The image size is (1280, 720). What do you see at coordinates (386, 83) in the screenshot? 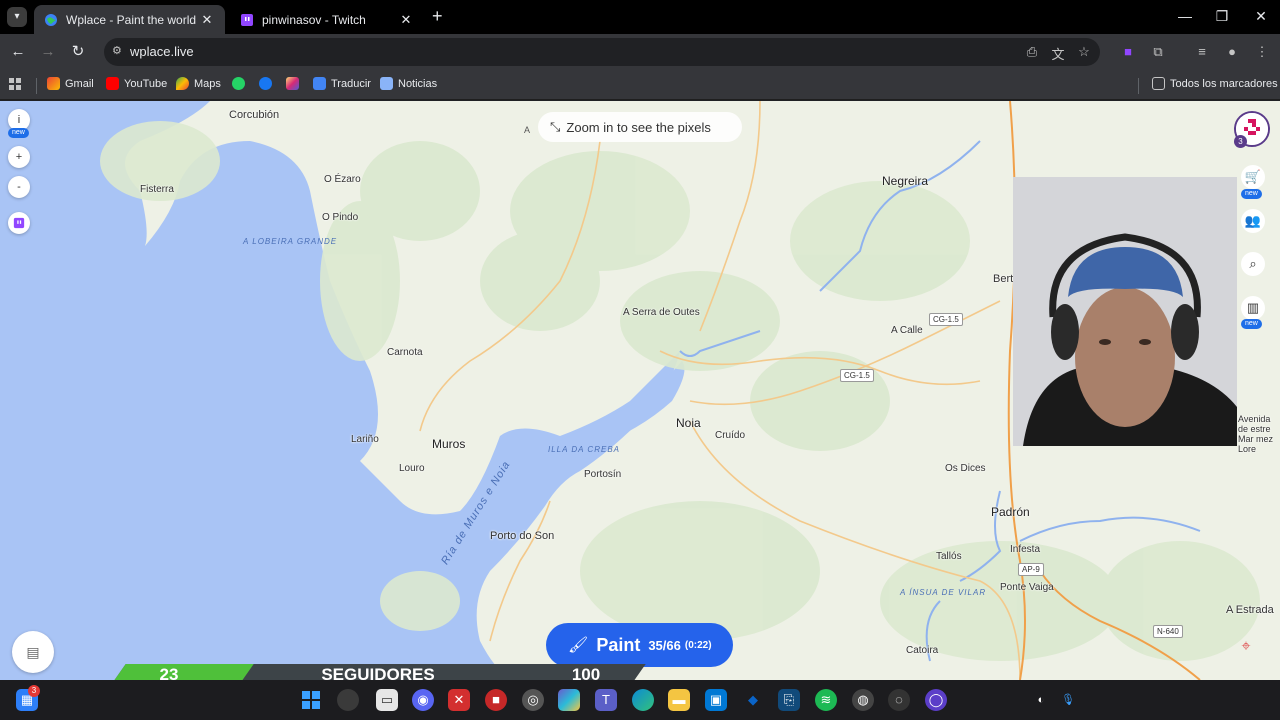
I see `news-icon` at bounding box center [386, 83].